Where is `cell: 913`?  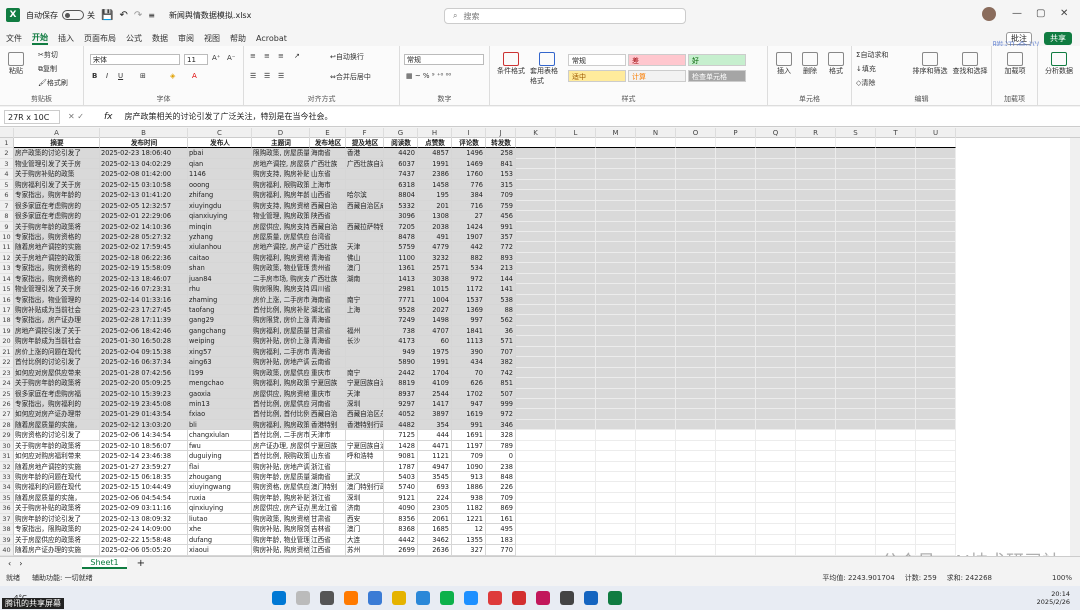
cell: 913 is located at coordinates (469, 477).